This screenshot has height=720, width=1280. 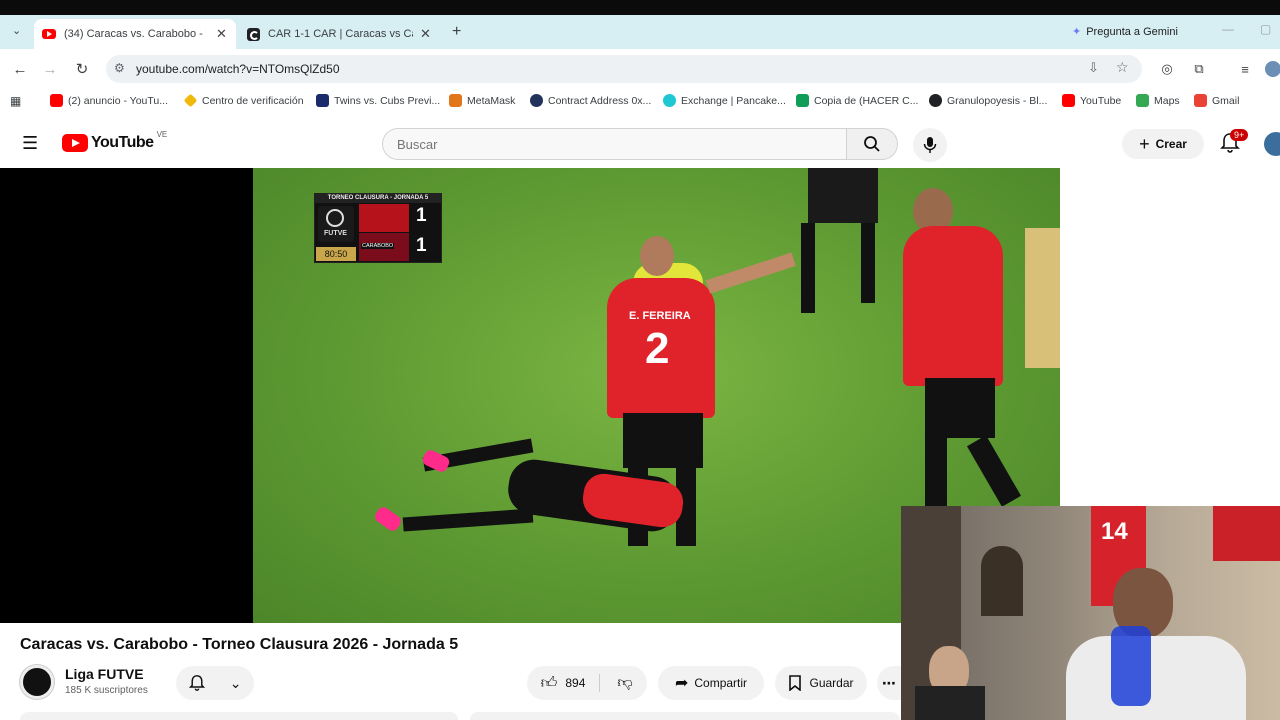 What do you see at coordinates (253, 34) in the screenshot?
I see `c-favicon-icon` at bounding box center [253, 34].